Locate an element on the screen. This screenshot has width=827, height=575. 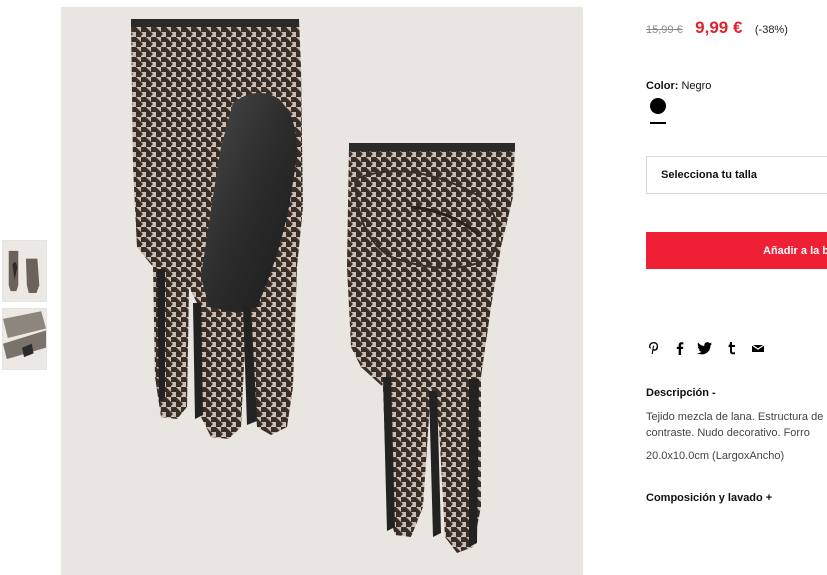
tumblr-icon is located at coordinates (732, 348).